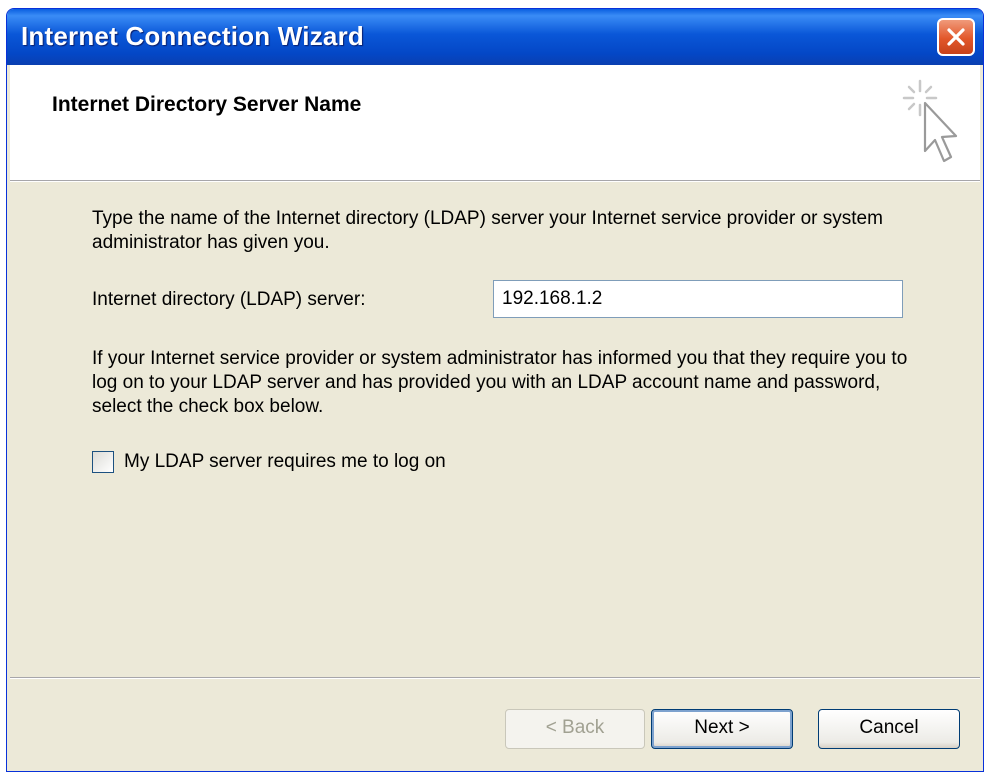 This screenshot has height=776, width=990. Describe the element at coordinates (495, 122) in the screenshot. I see `wizard-header: Internet Directory Server Name` at that location.